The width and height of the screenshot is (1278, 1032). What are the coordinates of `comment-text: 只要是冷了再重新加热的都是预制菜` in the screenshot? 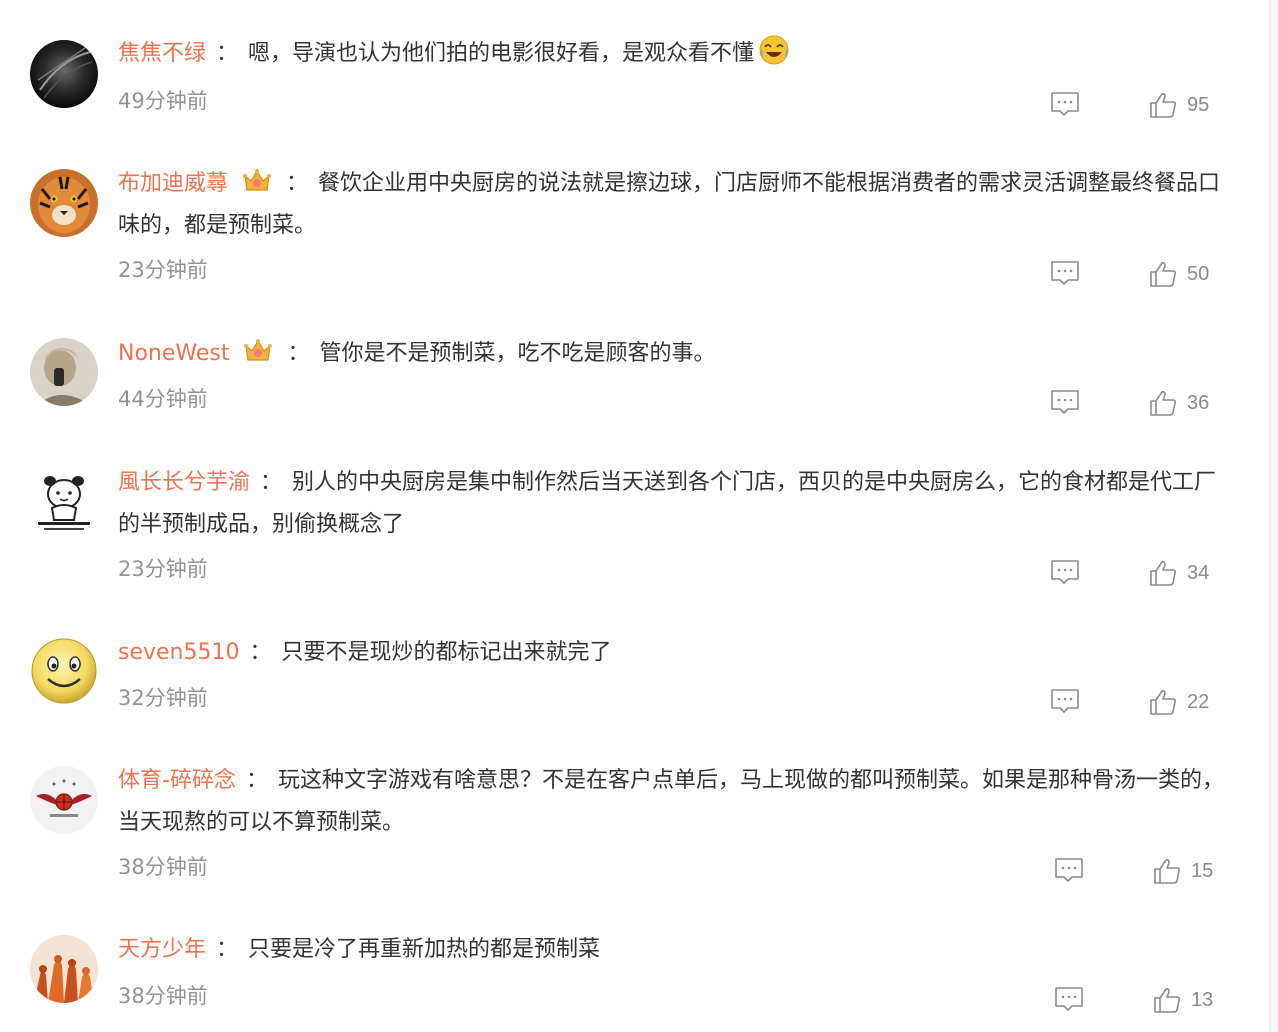 It's located at (424, 949).